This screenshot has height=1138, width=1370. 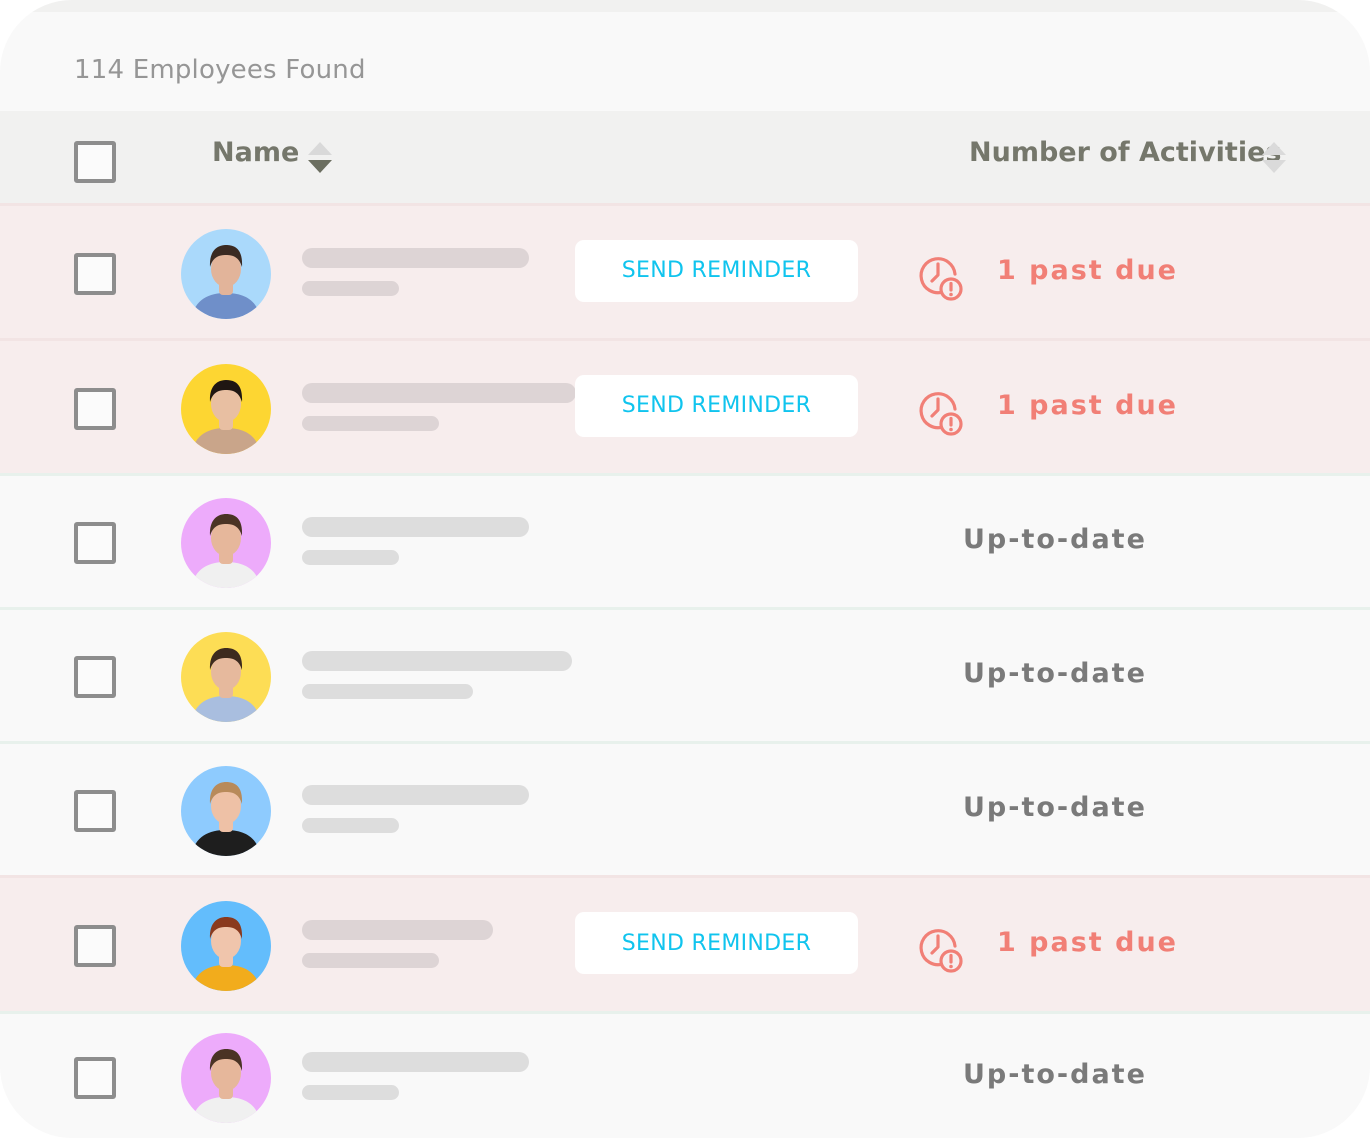 I want to click on select-all-checkbox, so click(x=95, y=162).